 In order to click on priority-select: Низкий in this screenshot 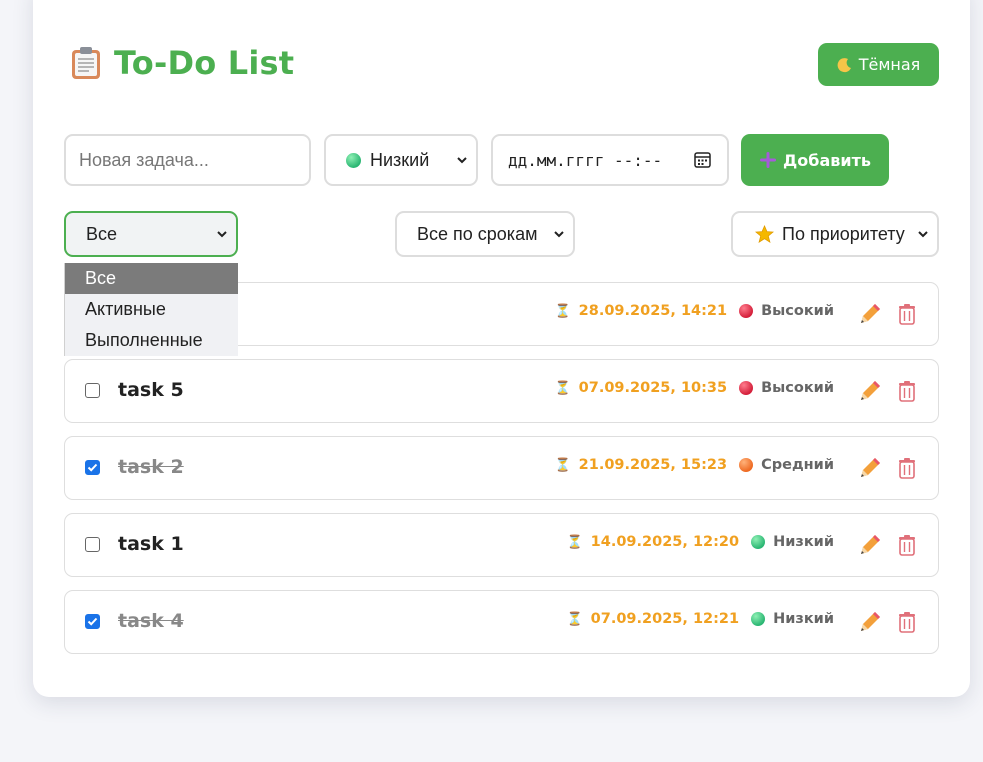, I will do `click(401, 160)`.